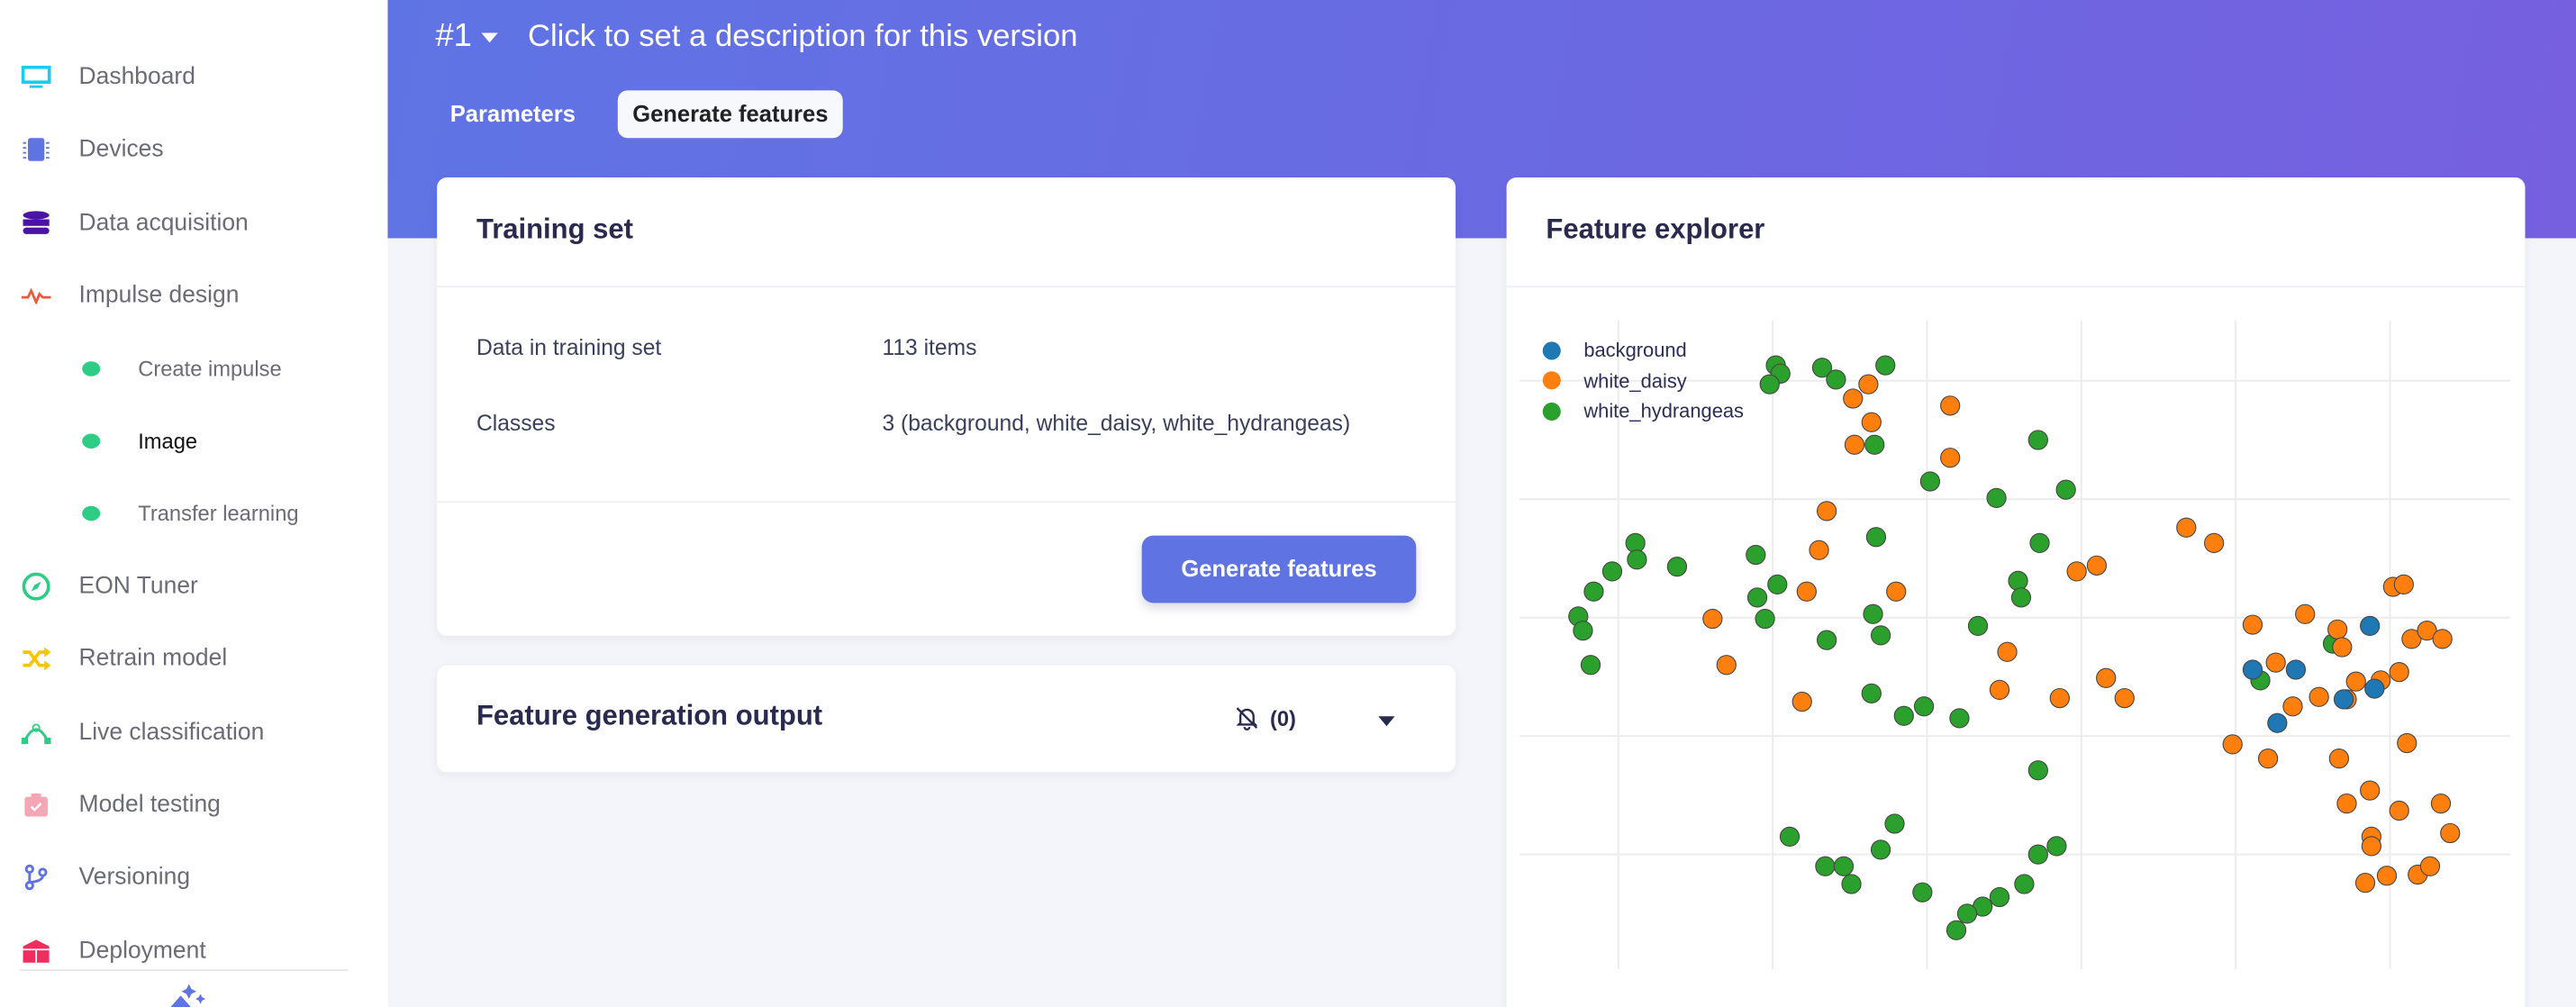  What do you see at coordinates (1265, 717) in the screenshot?
I see `notifications-toggle: (0)` at bounding box center [1265, 717].